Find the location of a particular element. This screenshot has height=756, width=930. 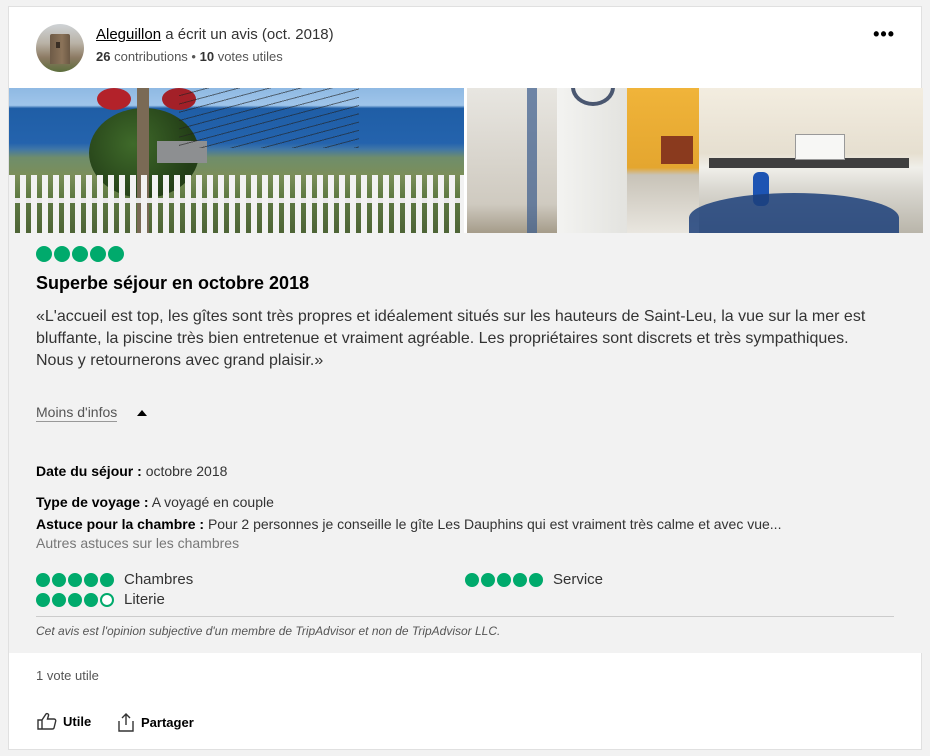

less-info-link: Moins d'infos is located at coordinates (77, 413).